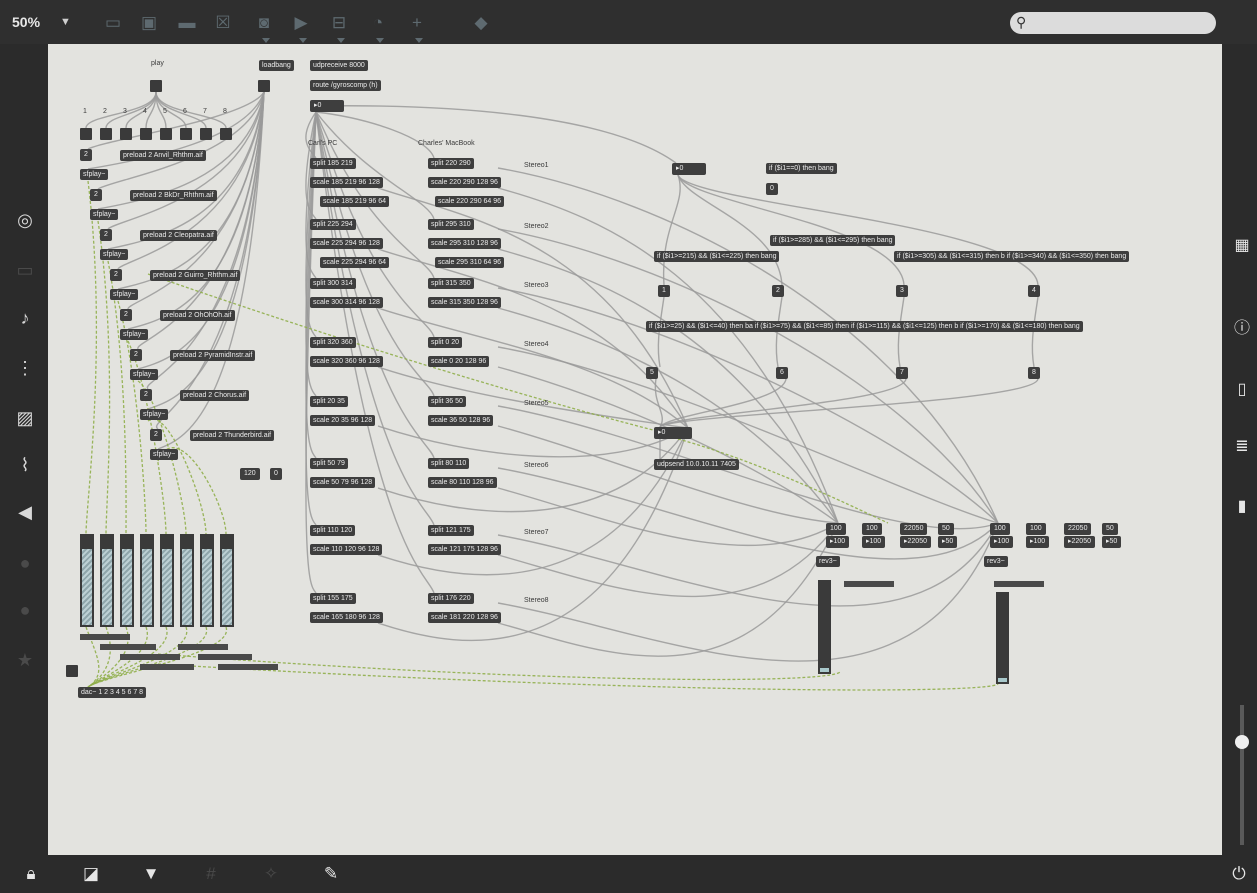 This screenshot has height=893, width=1257. I want to click on carl-object: split 225 294, so click(333, 224).